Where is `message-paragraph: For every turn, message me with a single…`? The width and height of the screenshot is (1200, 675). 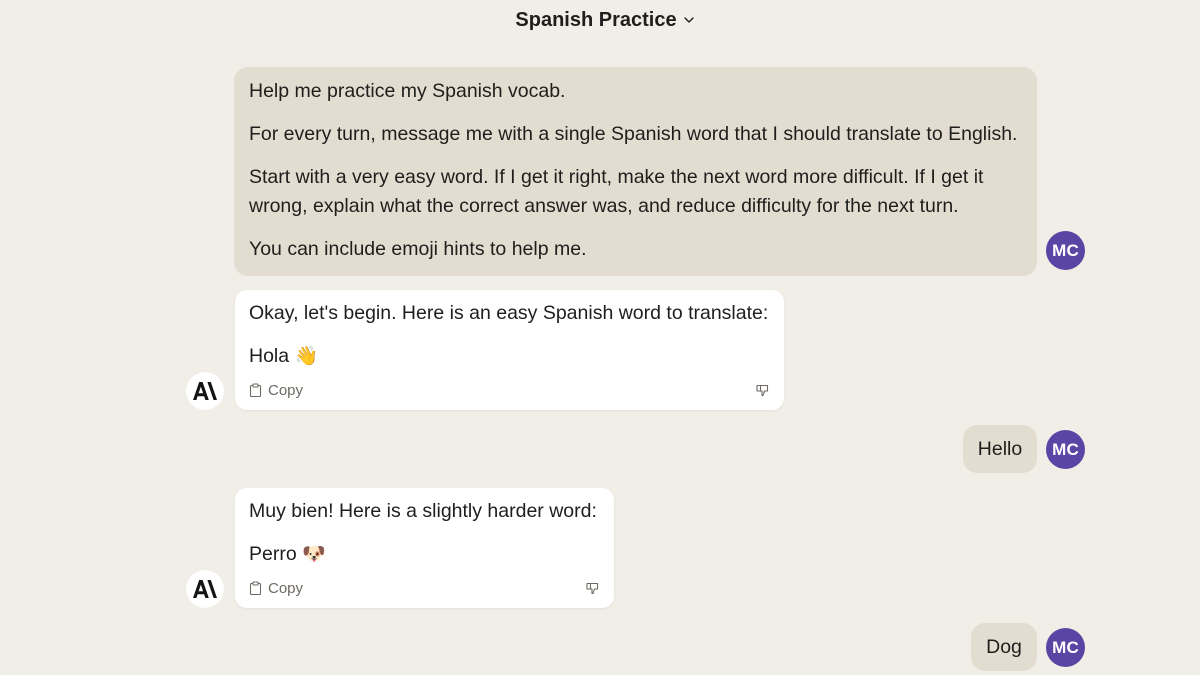
message-paragraph: For every turn, message me with a single… is located at coordinates (633, 134).